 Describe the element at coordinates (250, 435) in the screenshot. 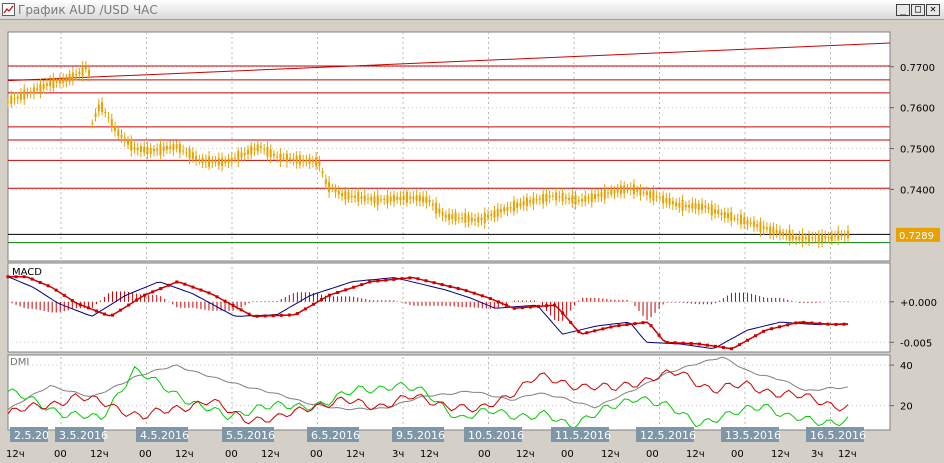

I see `date-label: 5.5.2016` at that location.